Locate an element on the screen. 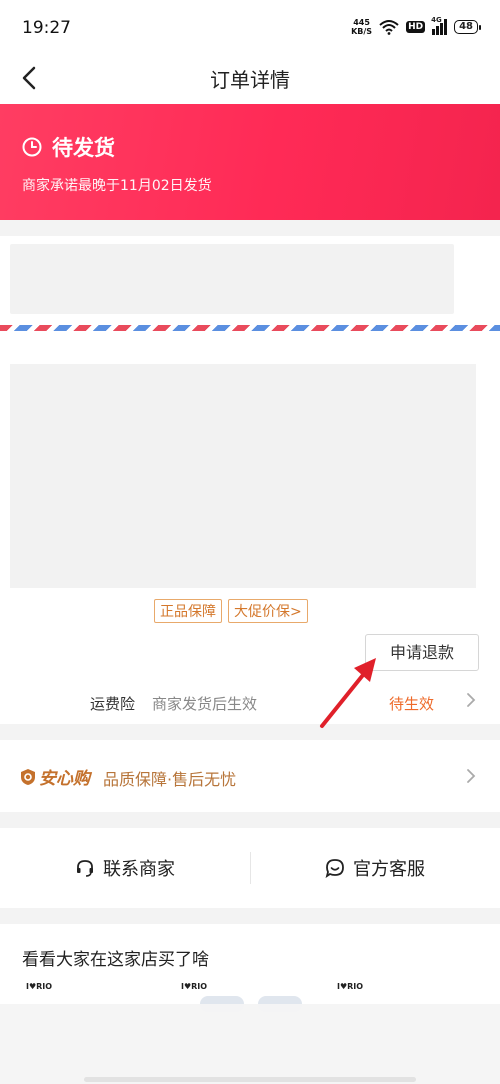 This screenshot has width=500, height=1084. status-bar: 19:27 445 KB/S HD 4G 48 is located at coordinates (250, 28).